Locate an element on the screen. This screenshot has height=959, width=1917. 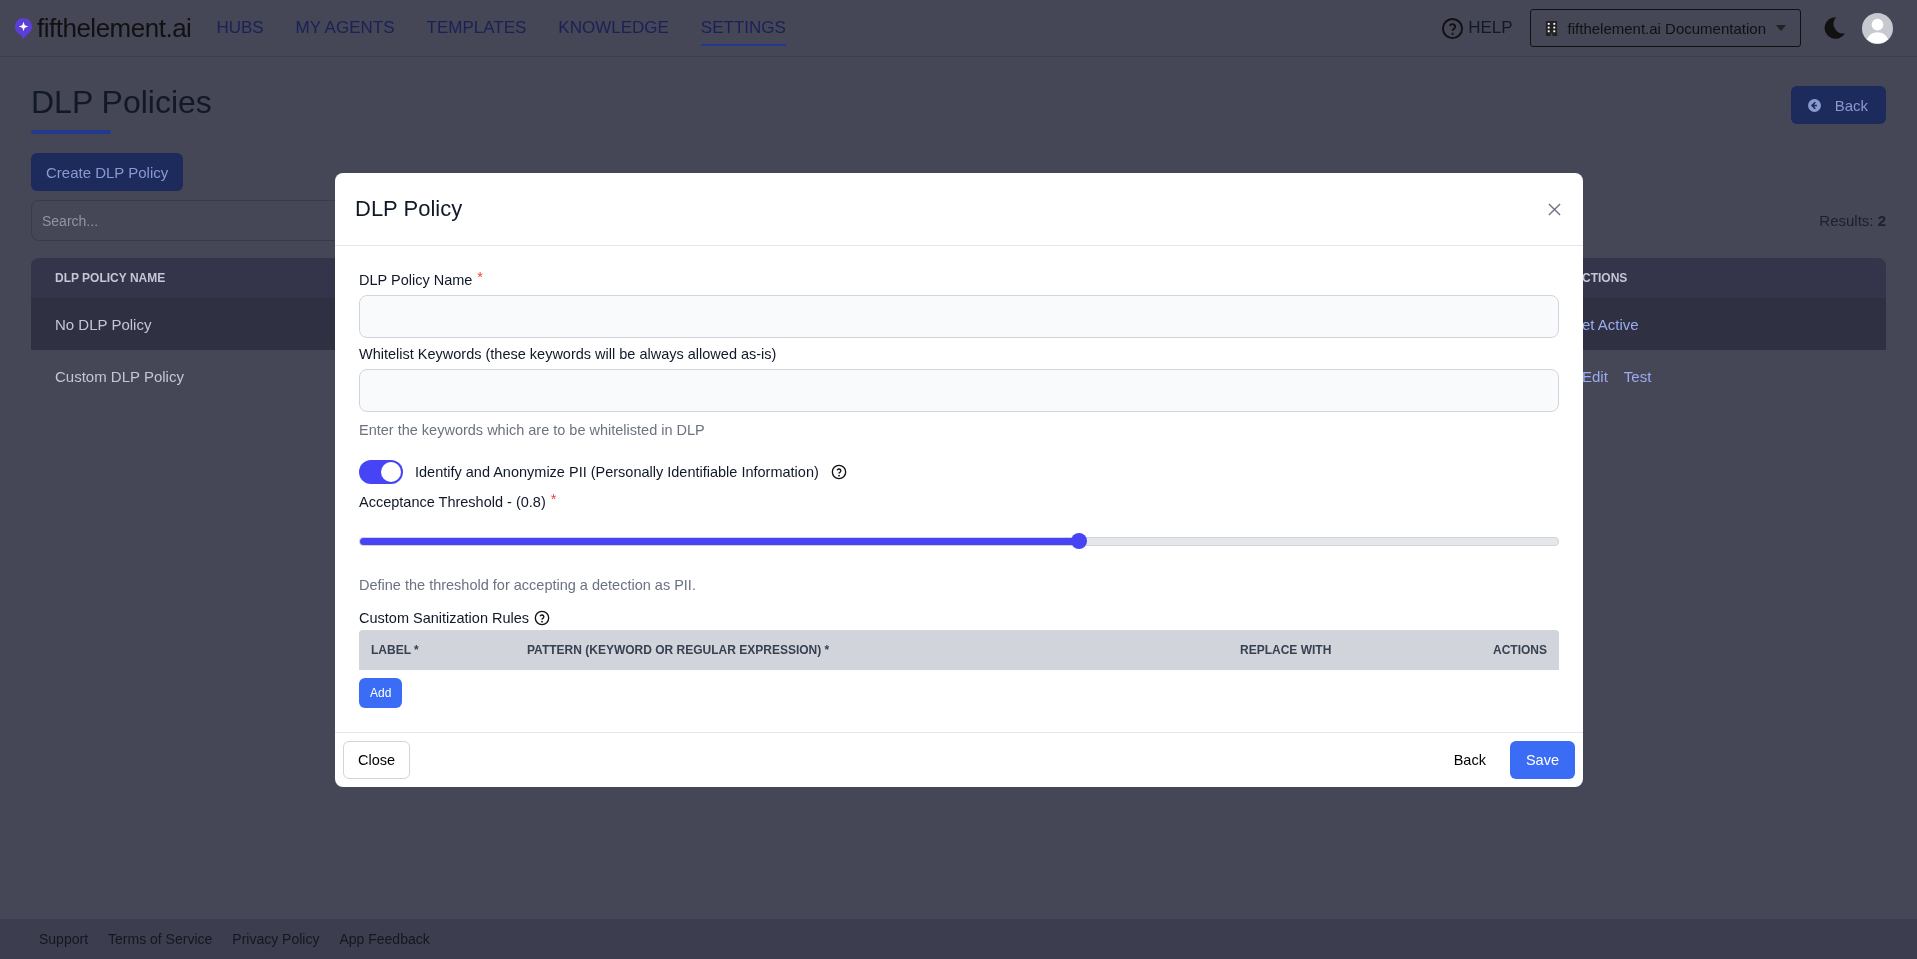
table-cell: Custom DLP Policy is located at coordinates (119, 376).